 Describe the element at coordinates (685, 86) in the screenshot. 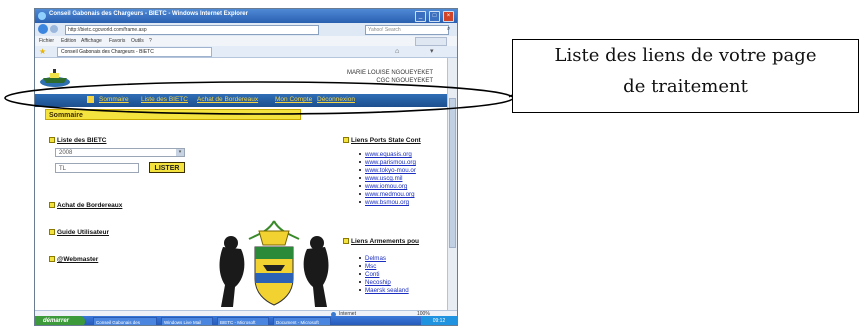

I see `callout-line-2: de traitement` at that location.